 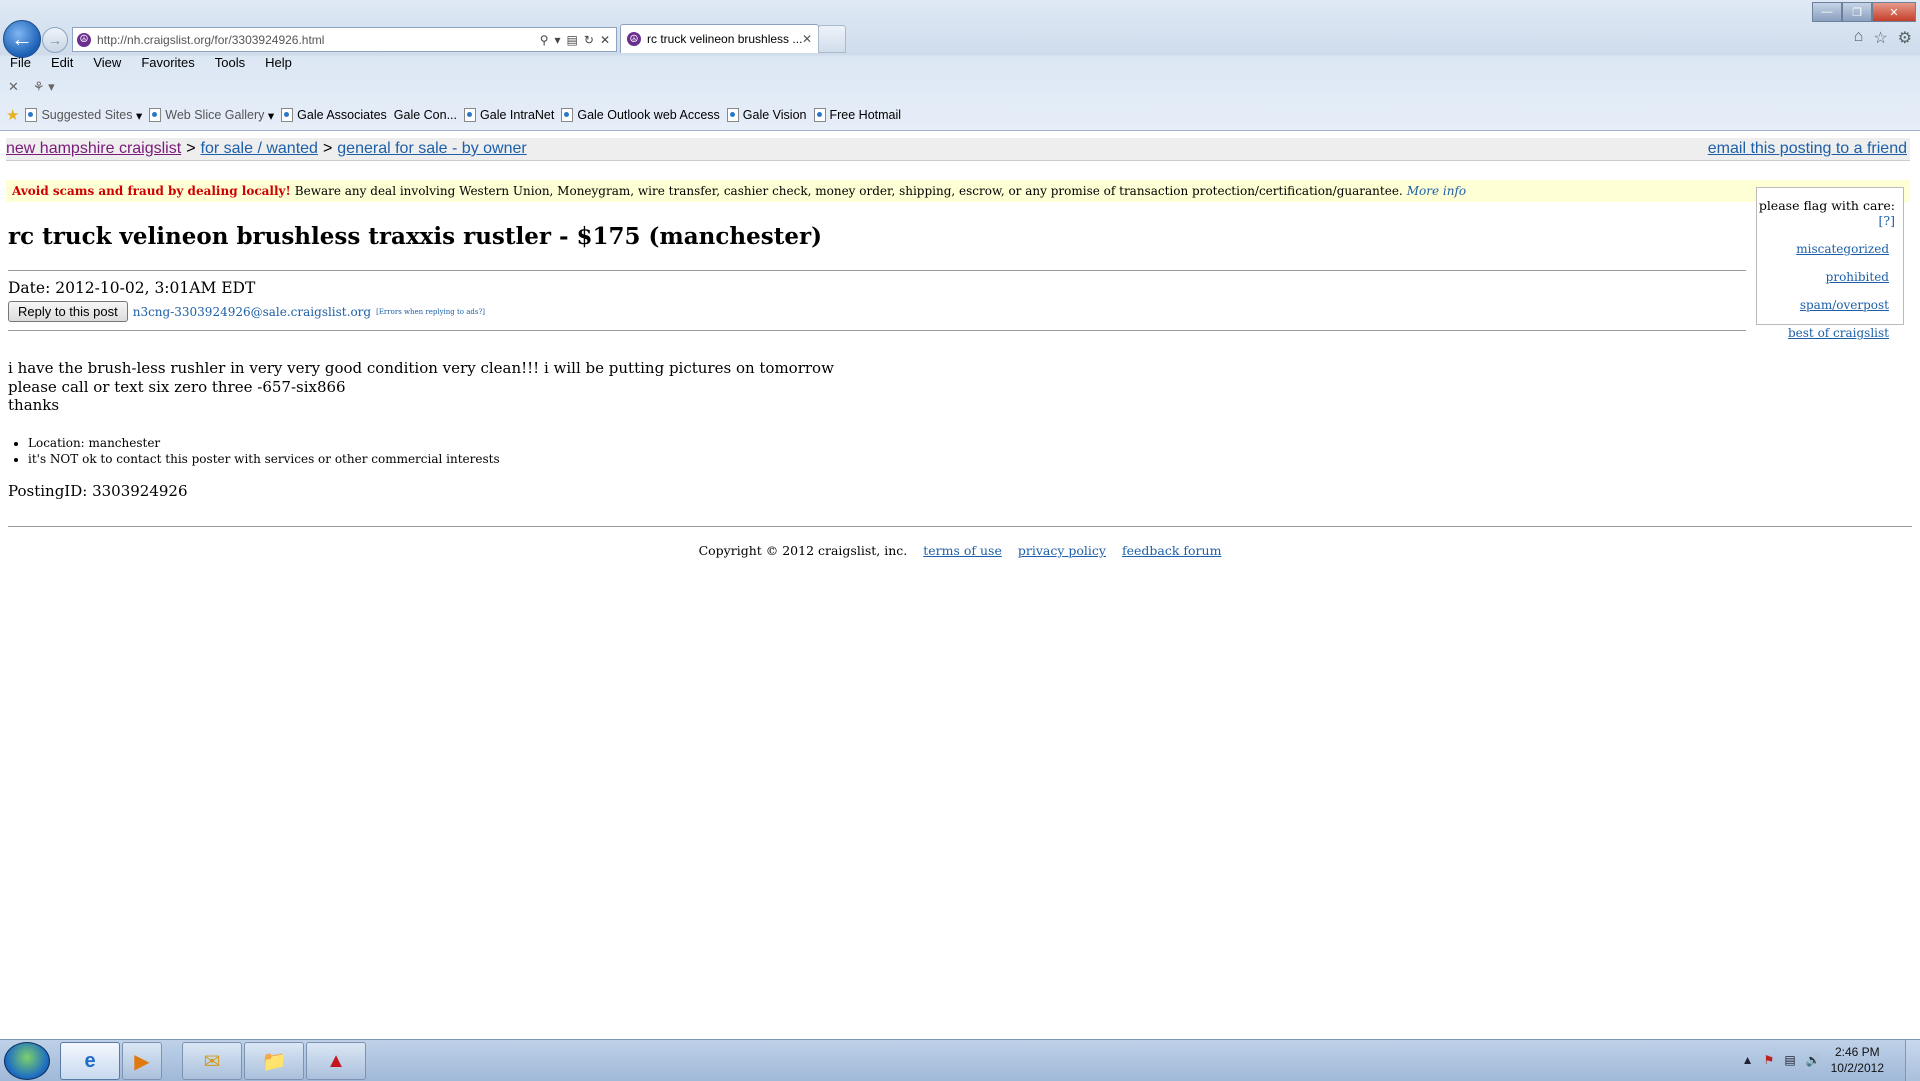 What do you see at coordinates (212, 1061) in the screenshot?
I see `outlook-taskbar-icon: ✉` at bounding box center [212, 1061].